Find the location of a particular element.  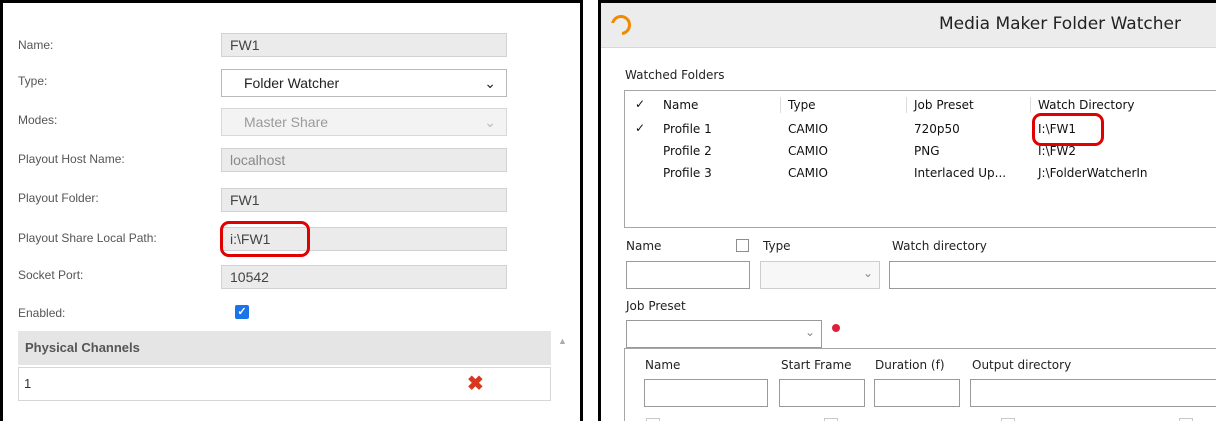

app-logo-icon is located at coordinates (621, 25).